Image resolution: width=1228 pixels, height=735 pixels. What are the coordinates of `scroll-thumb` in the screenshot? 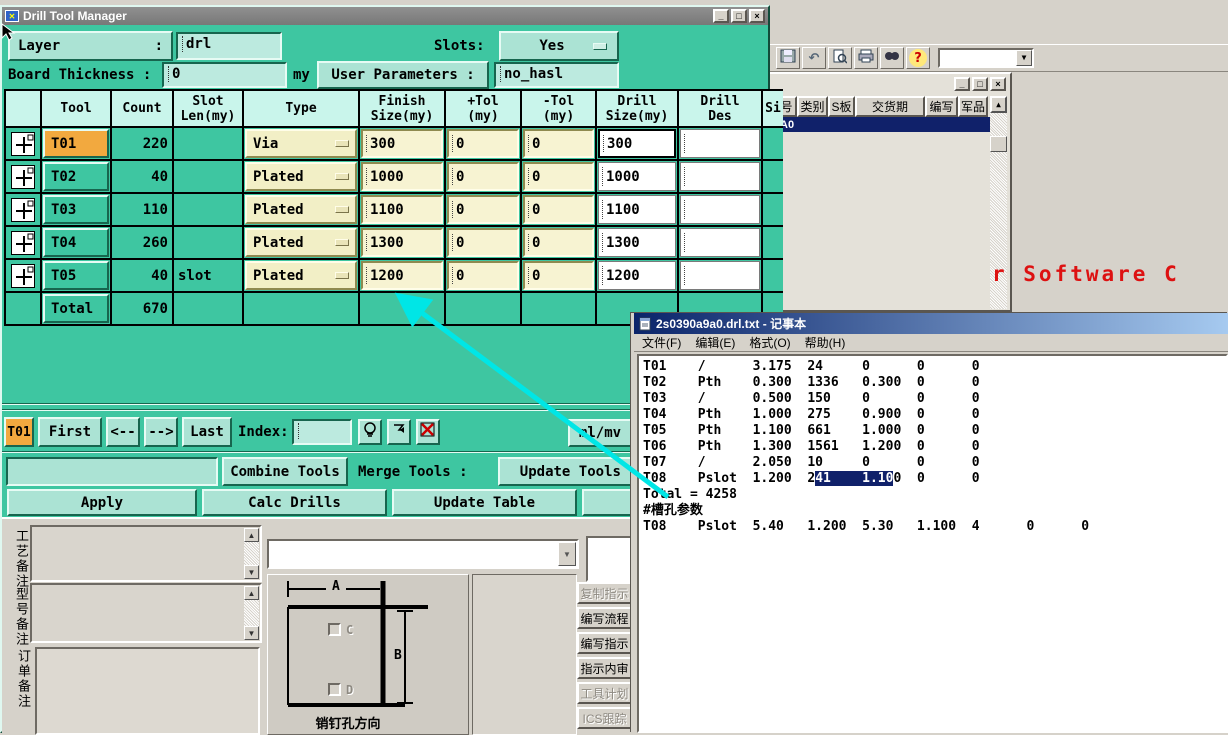 It's located at (998, 144).